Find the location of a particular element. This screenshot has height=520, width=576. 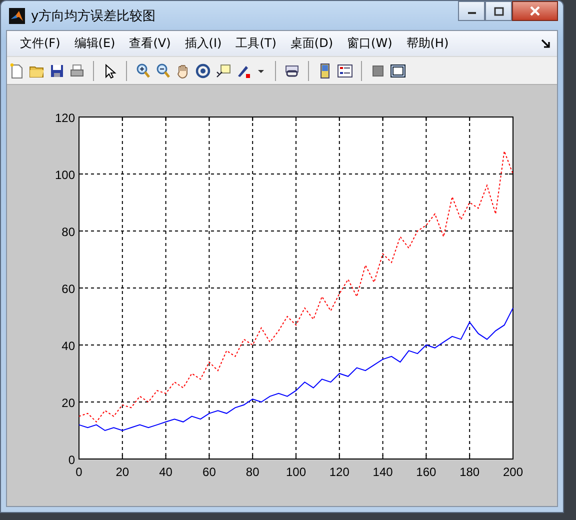

data-cursor-icon is located at coordinates (223, 70).